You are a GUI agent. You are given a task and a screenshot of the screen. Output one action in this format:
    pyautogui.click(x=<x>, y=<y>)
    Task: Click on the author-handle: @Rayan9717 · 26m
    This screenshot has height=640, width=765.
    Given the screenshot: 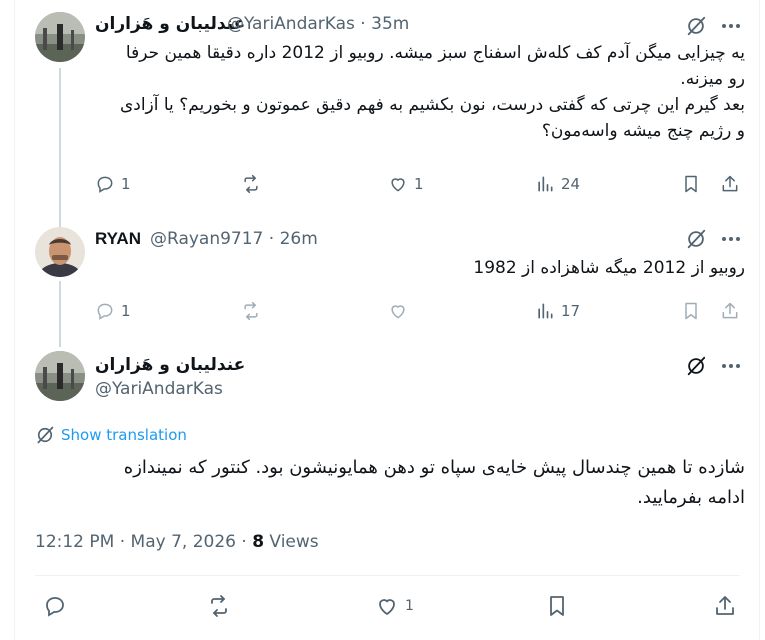 What is the action you would take?
    pyautogui.click(x=234, y=239)
    